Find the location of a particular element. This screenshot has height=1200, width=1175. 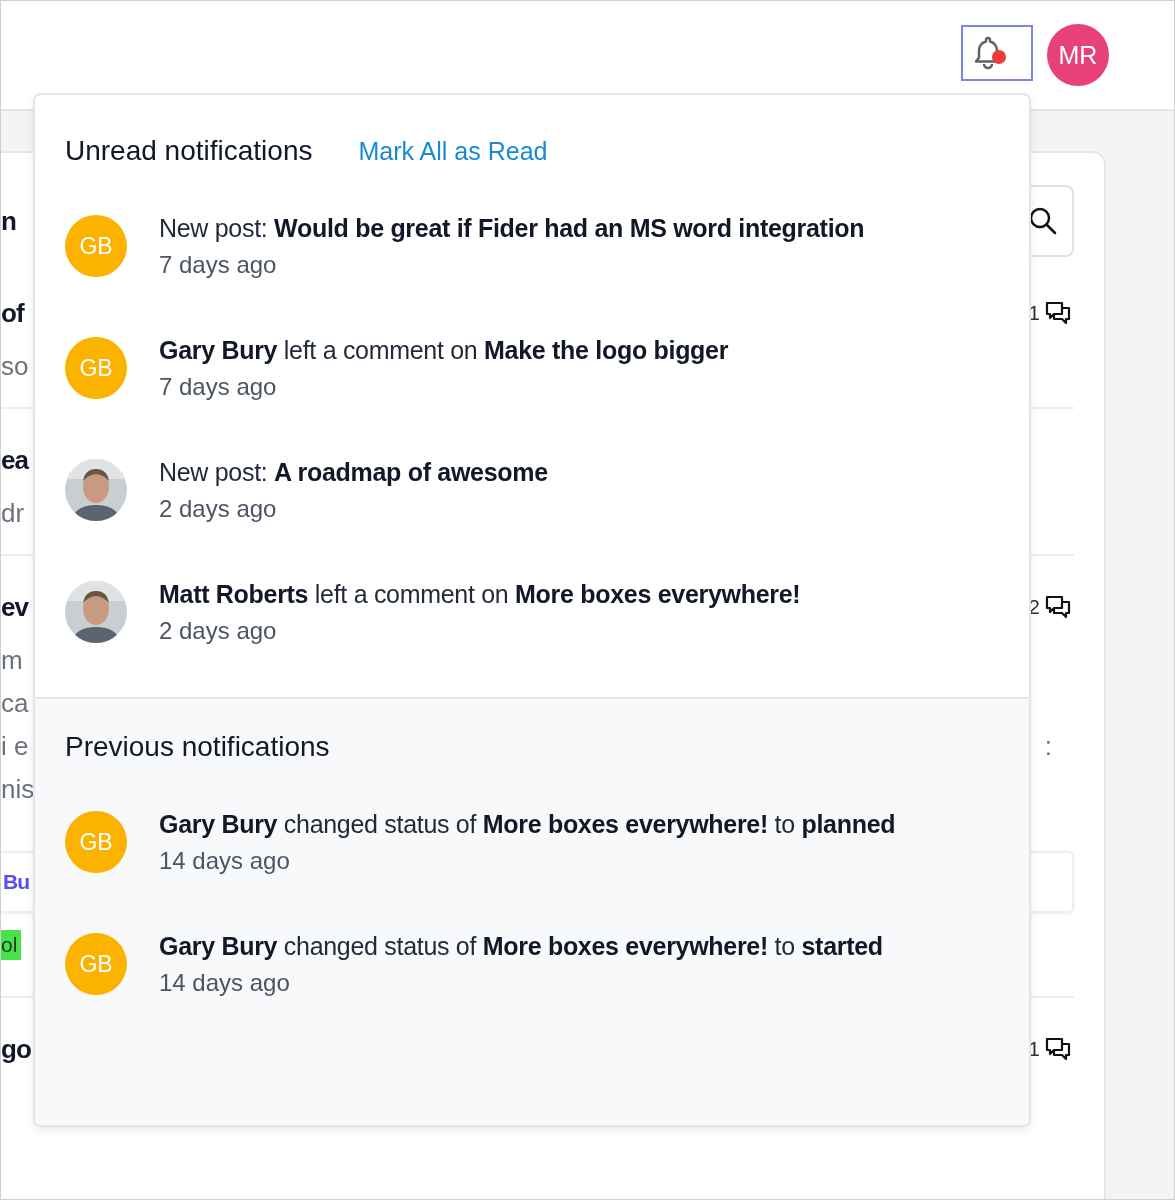

post-text: : is located at coordinates (1048, 746).